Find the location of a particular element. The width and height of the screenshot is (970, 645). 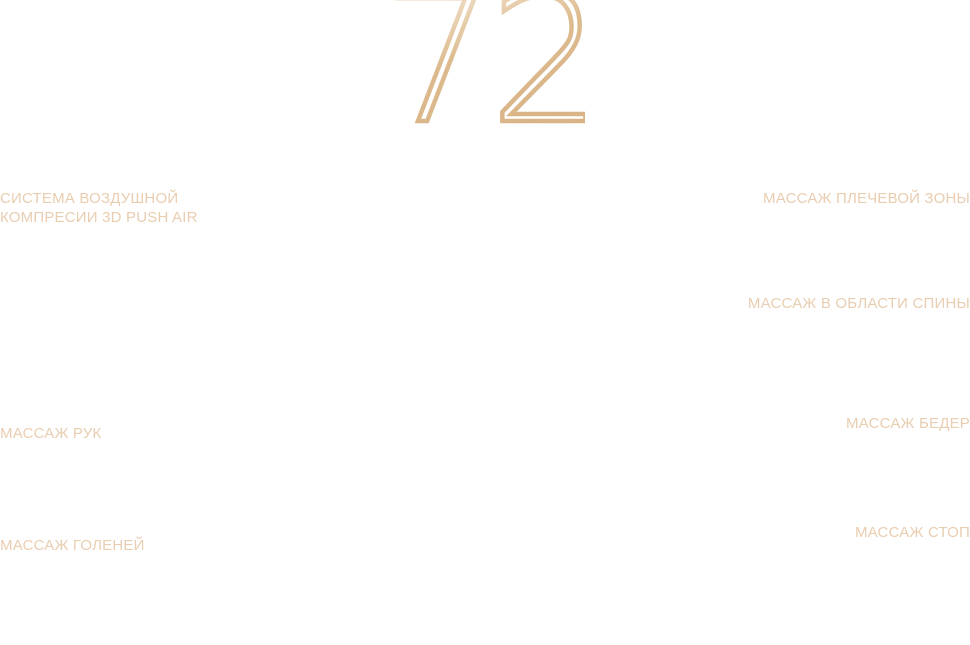

feature-air-compression-line1: СИСТЕМА ВОЗДУШНОЙ is located at coordinates (89, 198).